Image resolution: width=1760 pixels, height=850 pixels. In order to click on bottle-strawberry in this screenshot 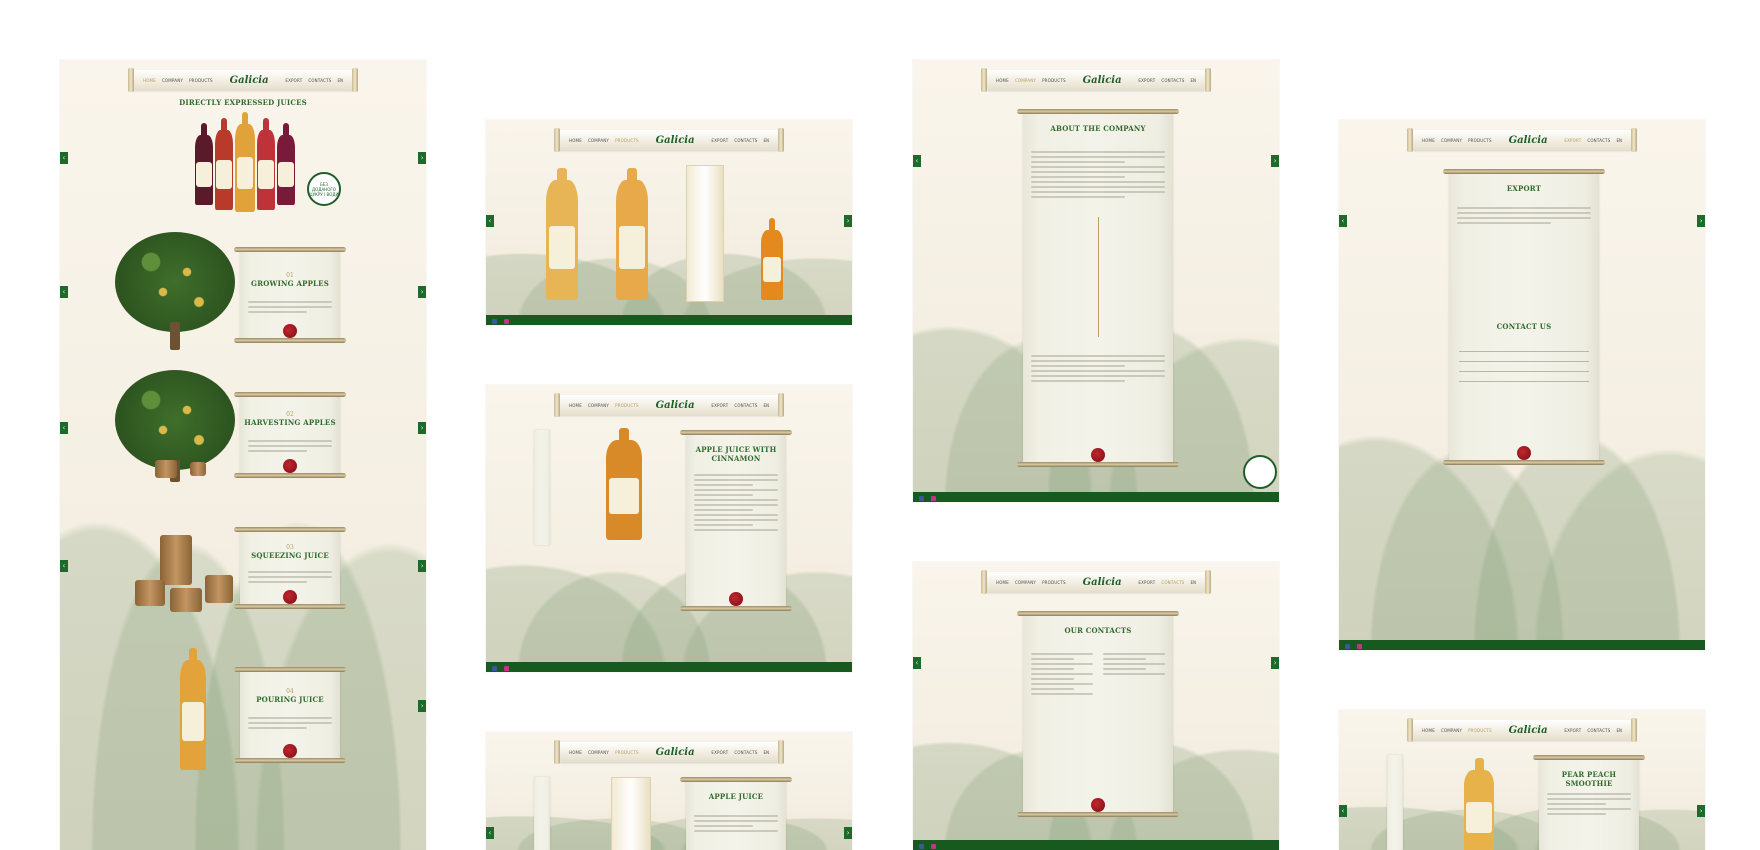, I will do `click(266, 164)`.